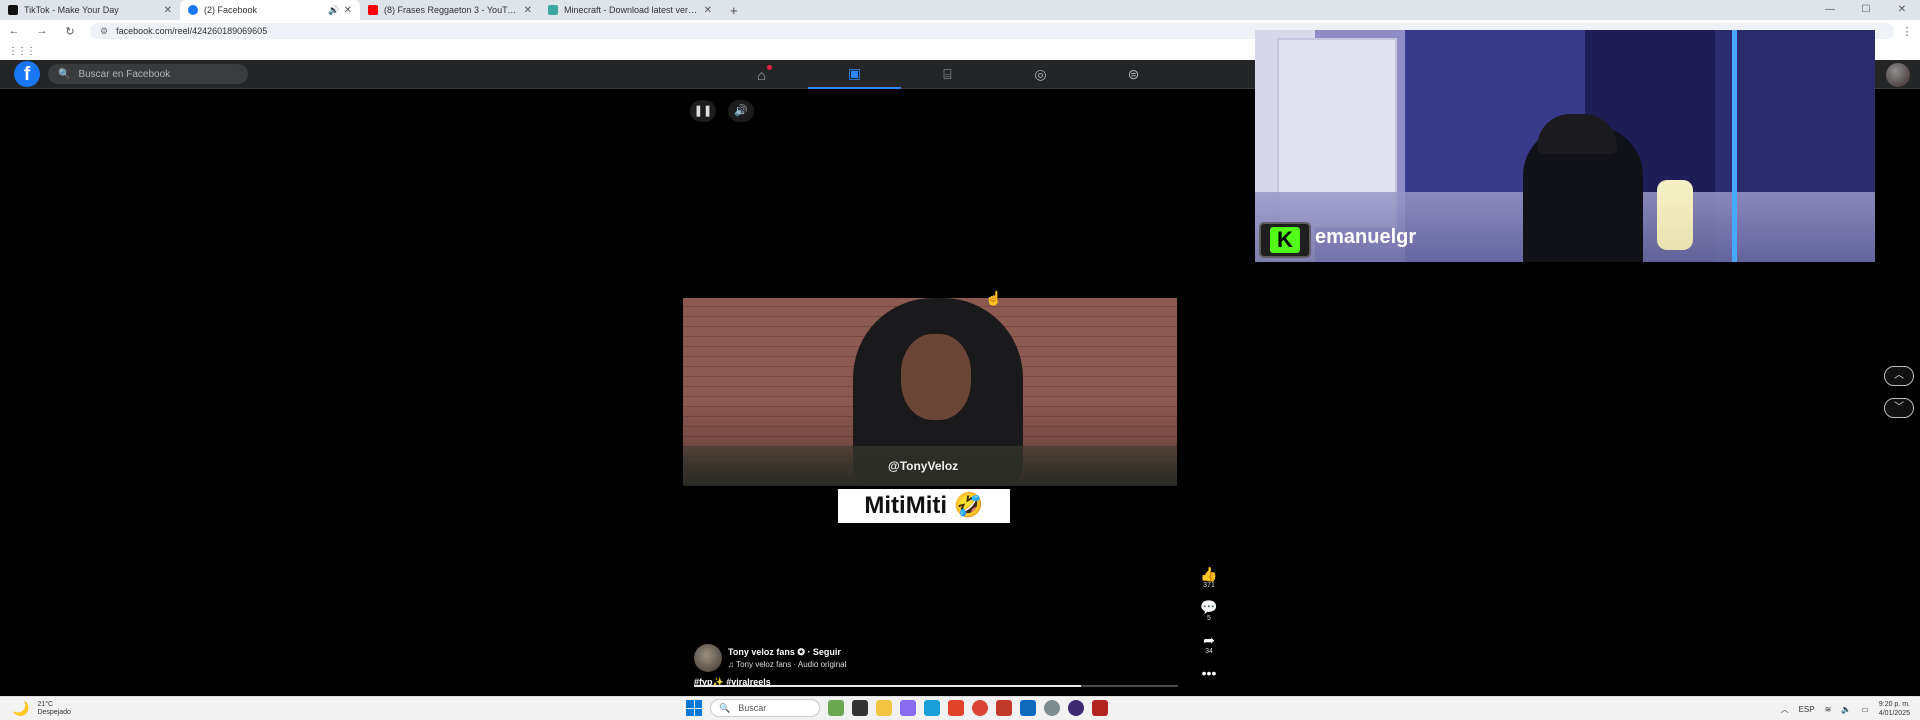  Describe the element at coordinates (884, 708) in the screenshot. I see `file-explorer-icon` at that location.